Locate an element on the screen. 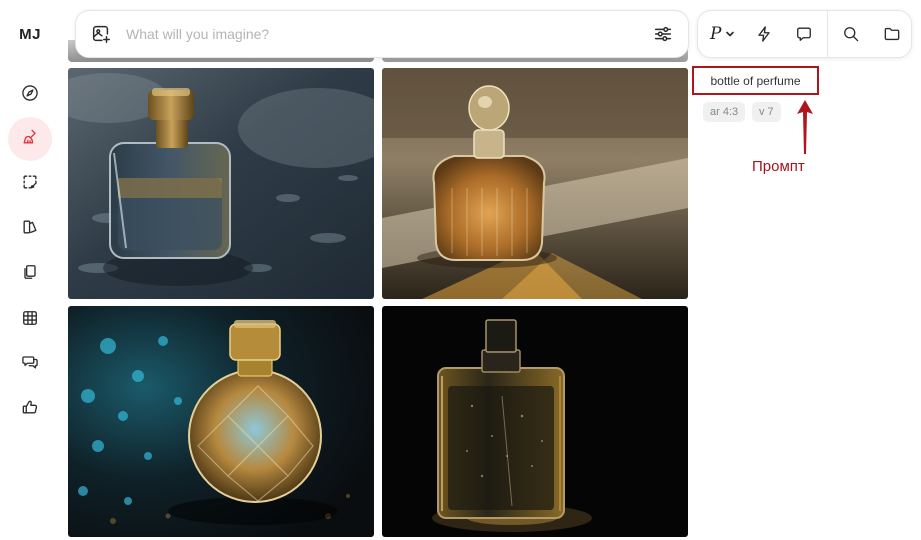 Image resolution: width=921 pixels, height=540 pixels. sidebar-item-create is located at coordinates (30, 139).